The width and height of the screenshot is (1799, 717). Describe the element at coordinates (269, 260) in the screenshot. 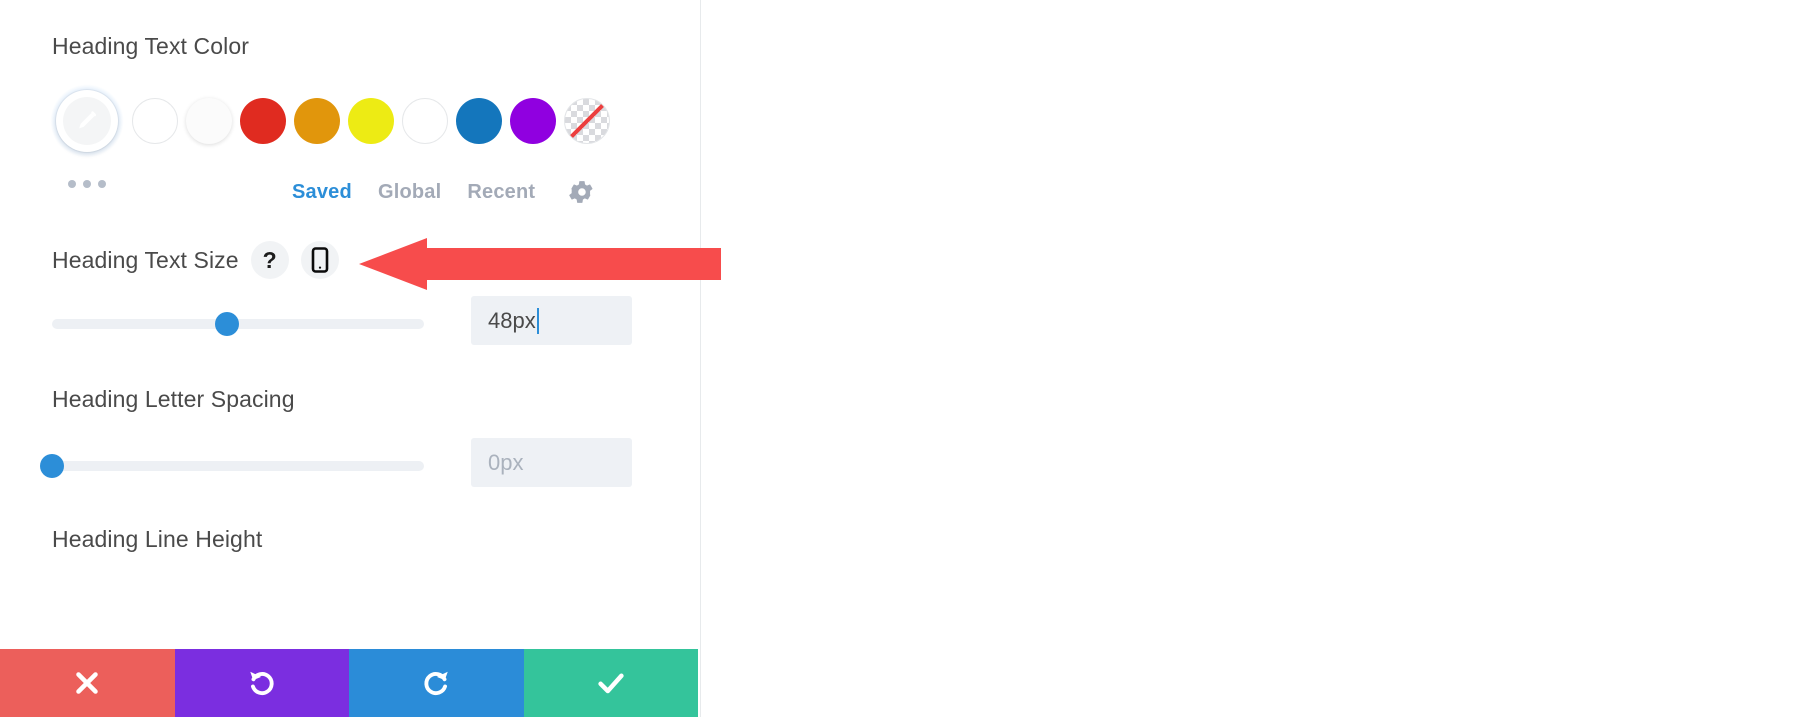

I see `question-mark-icon: ?` at that location.